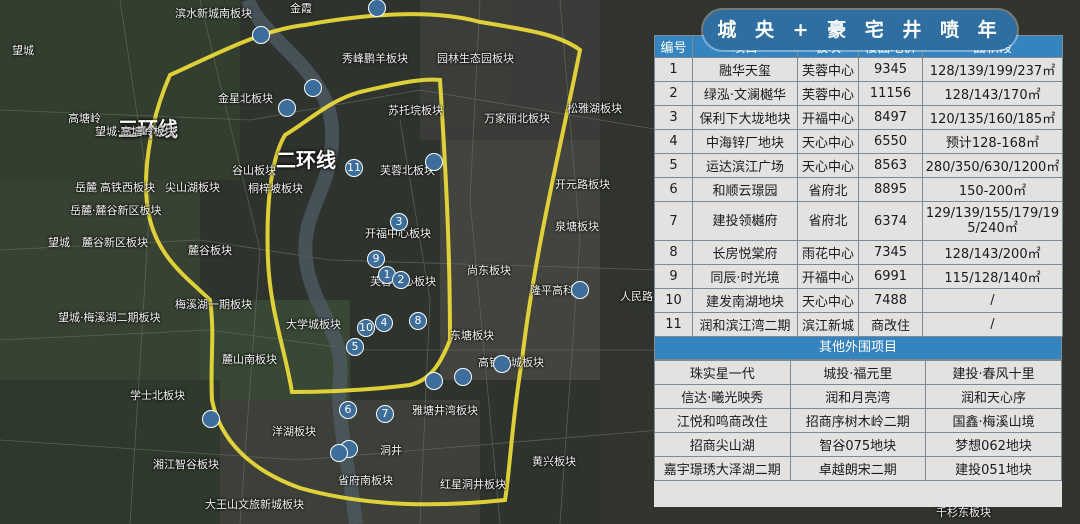  I want to click on district-label: 大王山文旅新城板块, so click(254, 504).